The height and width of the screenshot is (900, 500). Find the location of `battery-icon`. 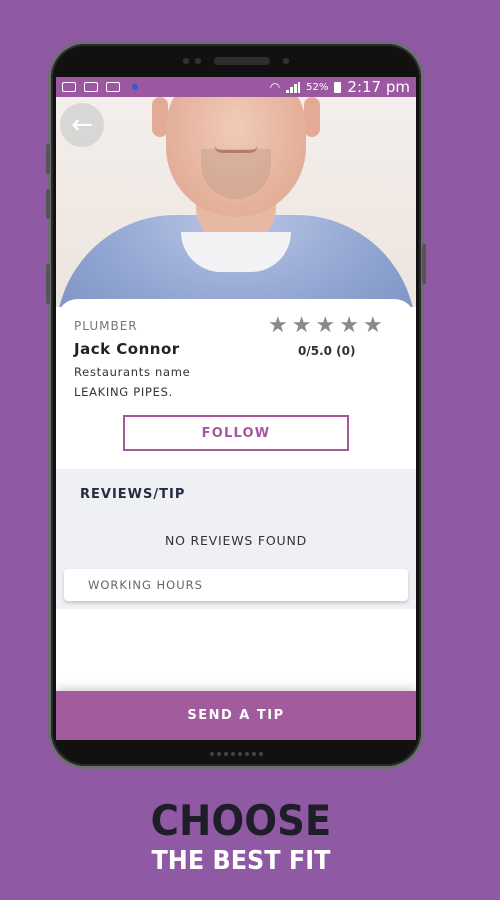

battery-icon is located at coordinates (338, 87).